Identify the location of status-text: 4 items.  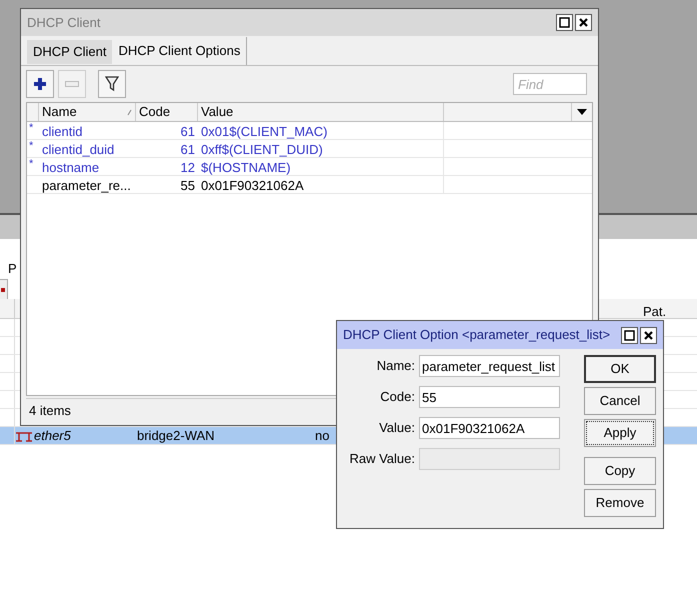
(50, 411).